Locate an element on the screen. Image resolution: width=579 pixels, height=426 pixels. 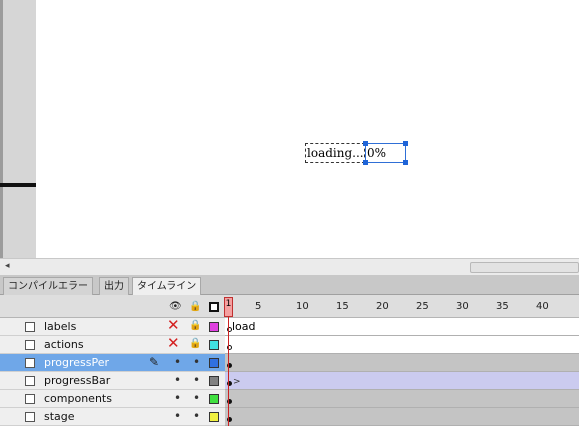
tab-output: 出力 is located at coordinates (114, 286).